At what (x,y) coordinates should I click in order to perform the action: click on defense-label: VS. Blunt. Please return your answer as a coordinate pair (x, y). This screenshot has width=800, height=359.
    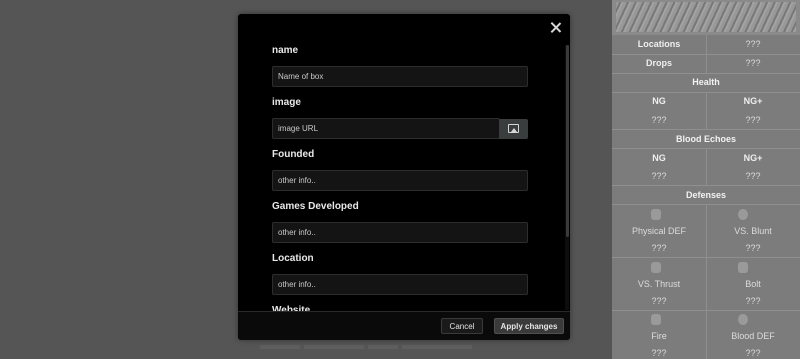
    Looking at the image, I should click on (753, 231).